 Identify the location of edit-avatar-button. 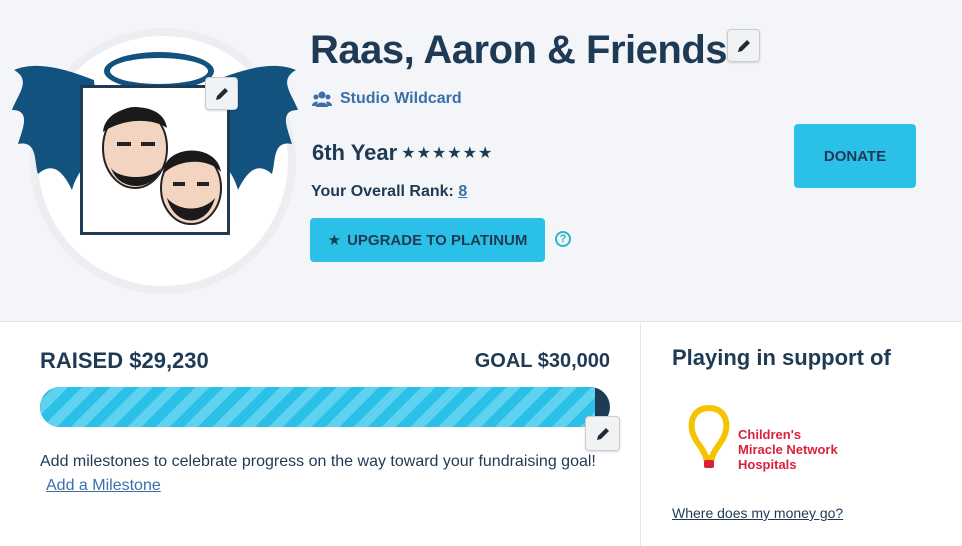
(221, 93).